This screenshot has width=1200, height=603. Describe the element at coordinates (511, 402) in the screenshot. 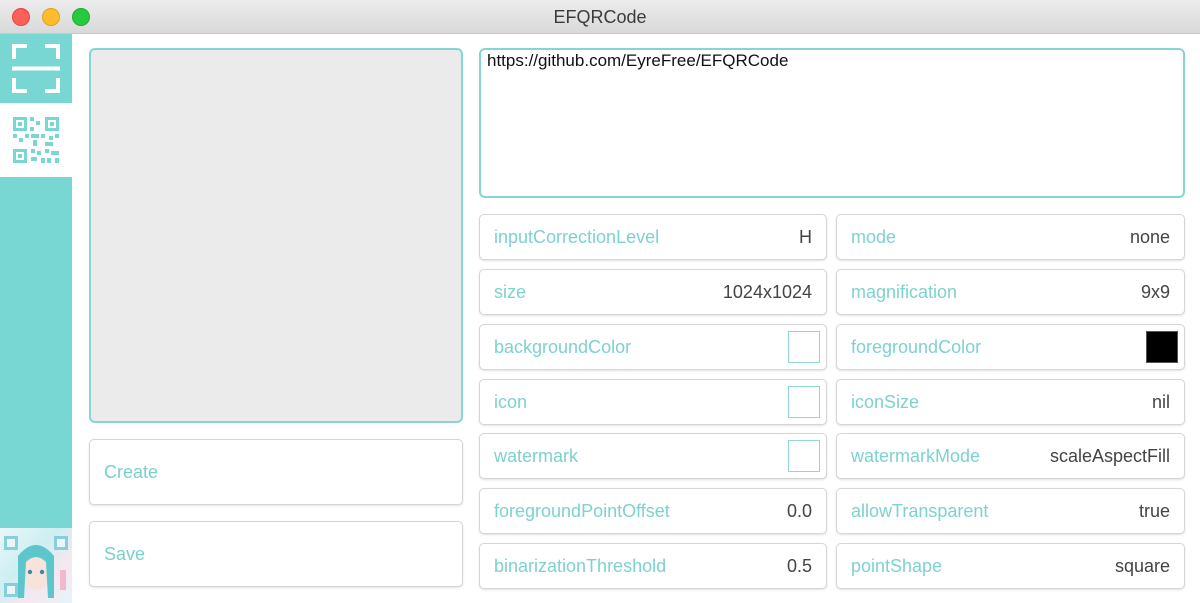

I see `param-label: icon` at that location.